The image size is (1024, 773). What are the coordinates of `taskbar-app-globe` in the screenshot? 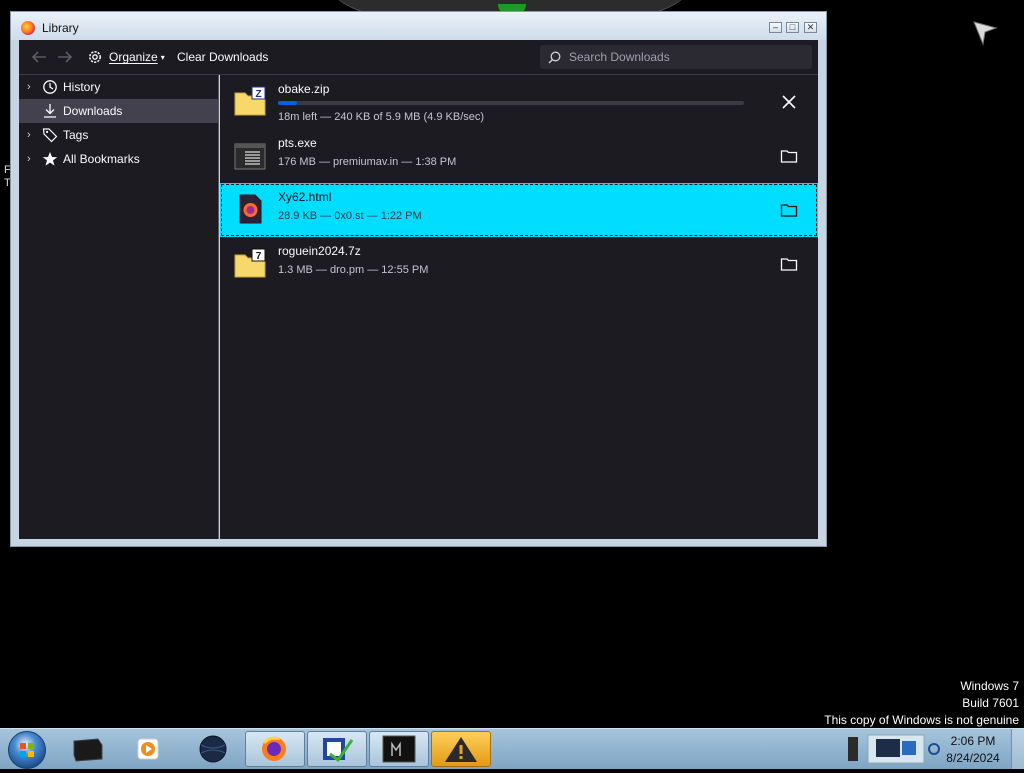 It's located at (213, 749).